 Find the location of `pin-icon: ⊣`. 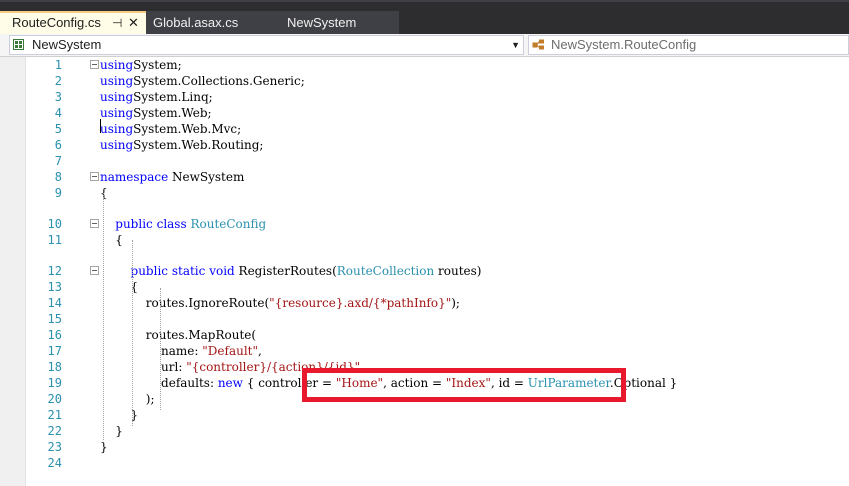

pin-icon: ⊣ is located at coordinates (117, 23).